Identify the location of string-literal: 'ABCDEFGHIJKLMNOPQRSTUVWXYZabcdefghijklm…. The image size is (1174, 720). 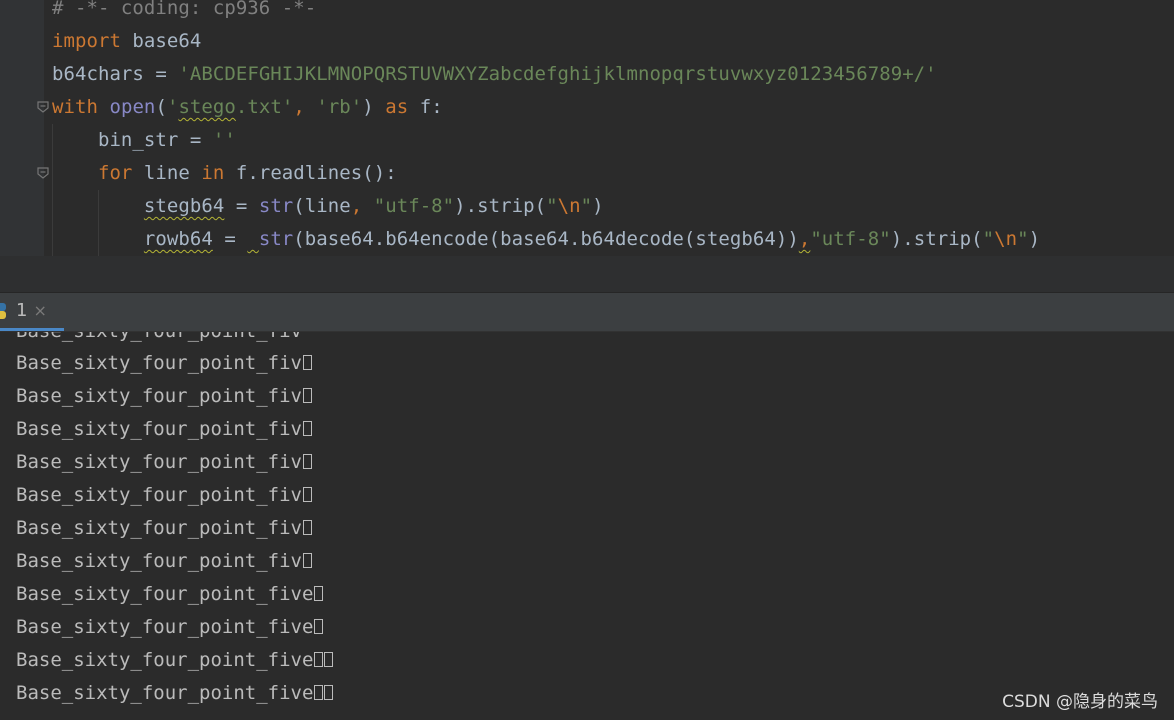
(557, 74).